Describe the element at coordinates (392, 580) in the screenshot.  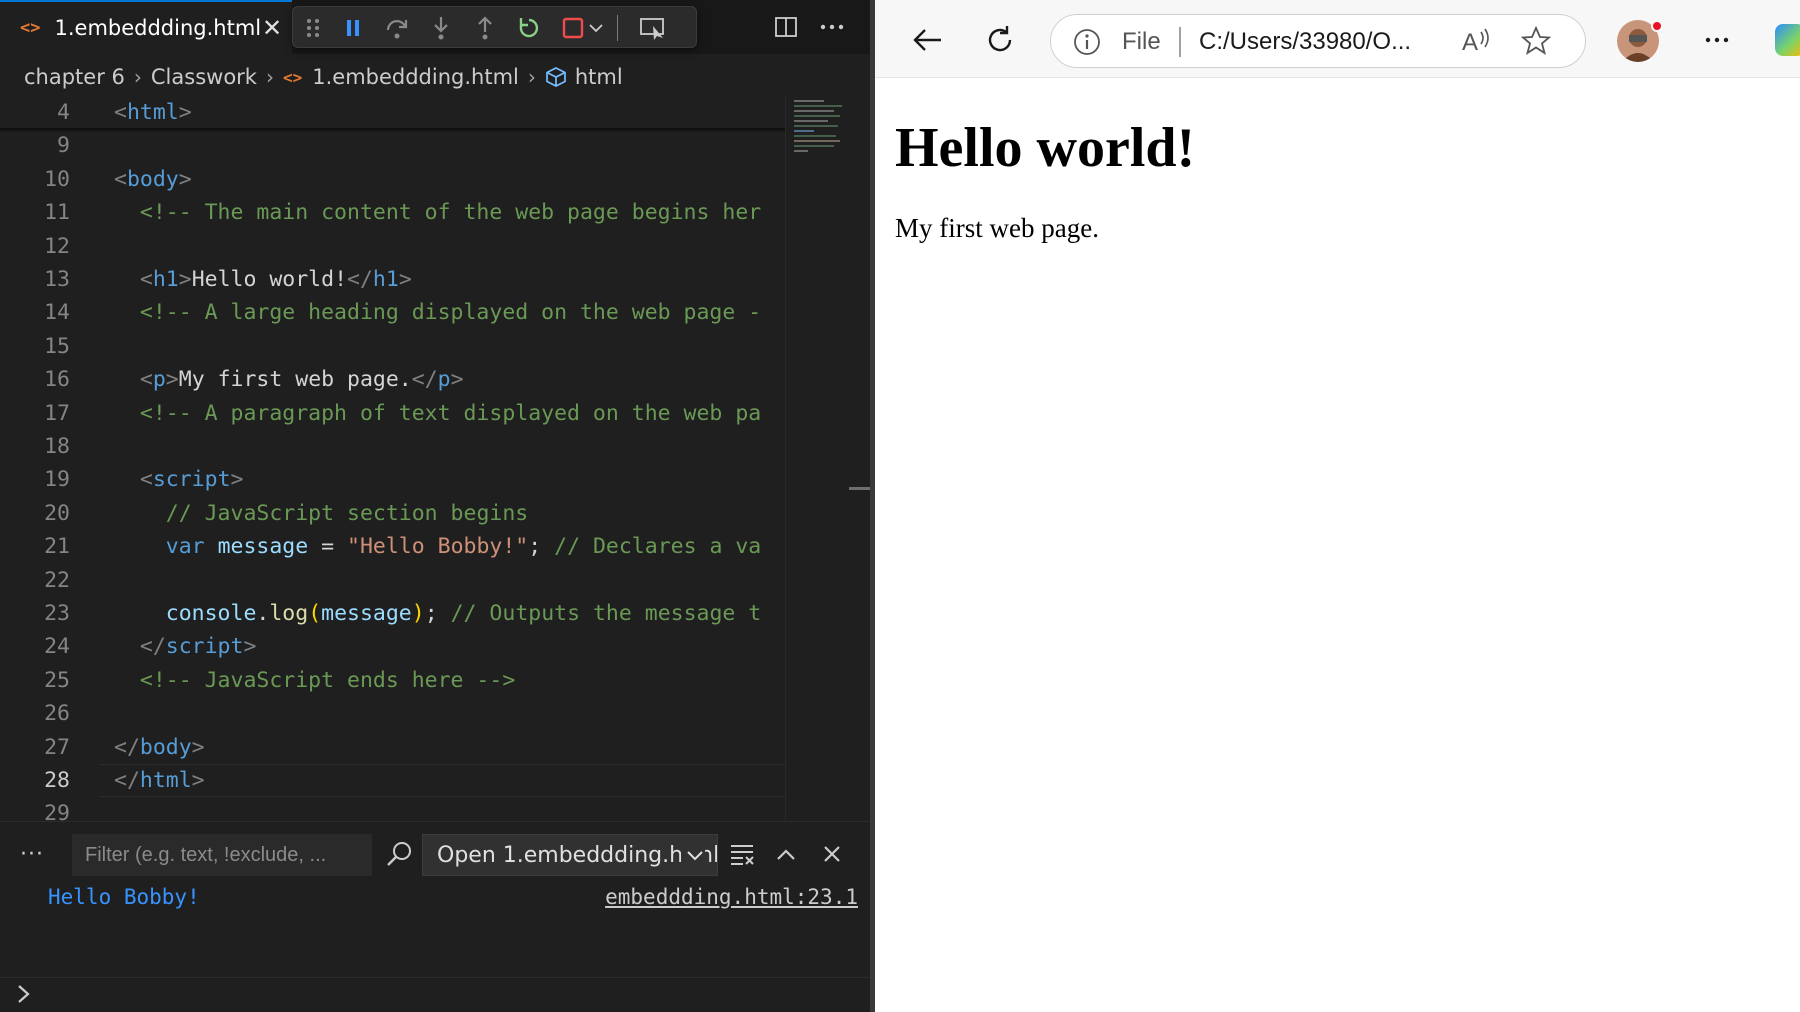
I see `code-line: 22` at that location.